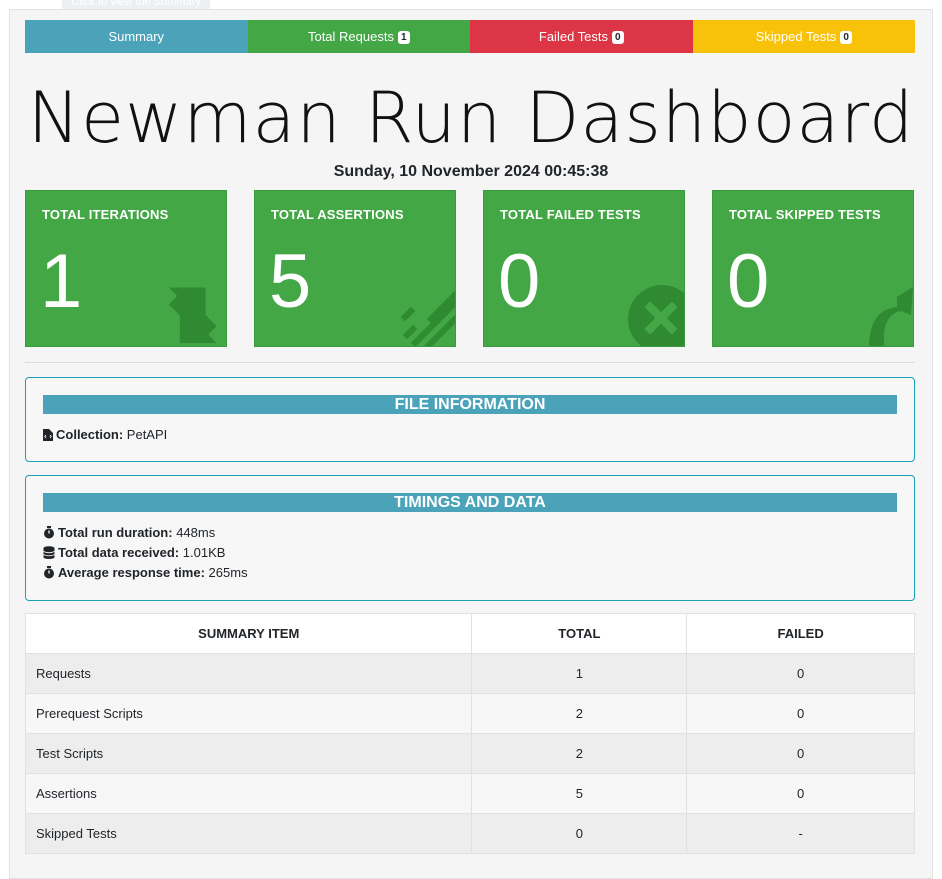 The width and height of the screenshot is (942, 879). I want to click on tab-skipped-tests-label: Skipped Tests, so click(796, 36).